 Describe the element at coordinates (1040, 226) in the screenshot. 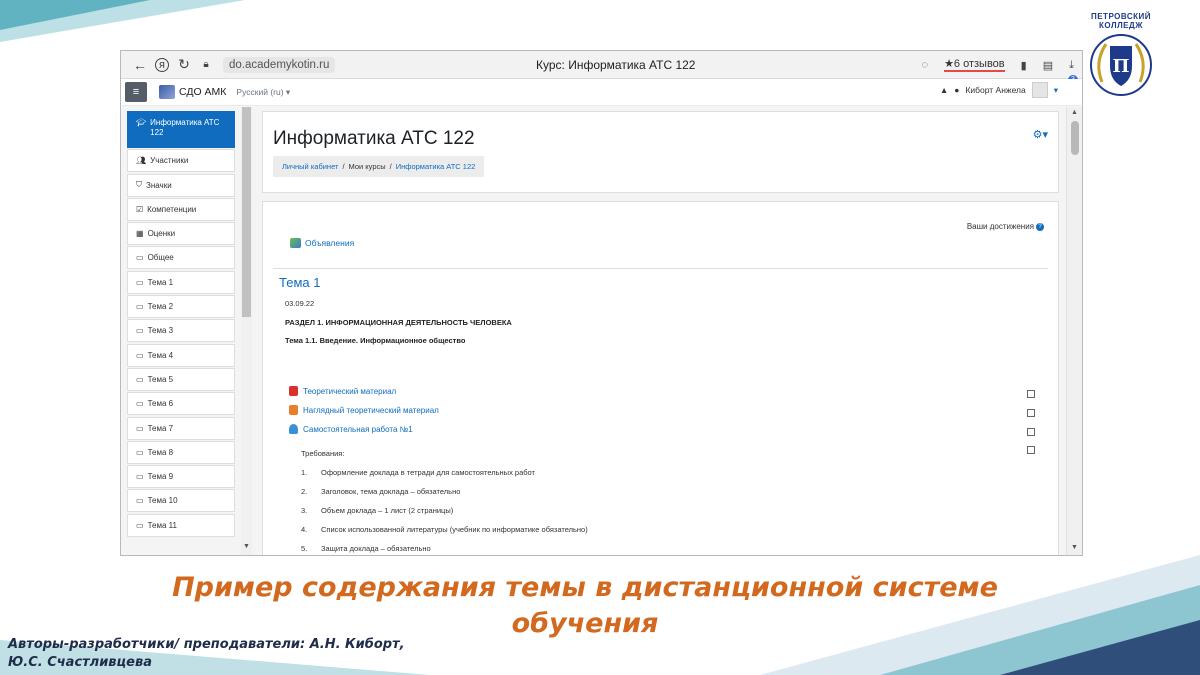

I see `help-icon: ?` at that location.